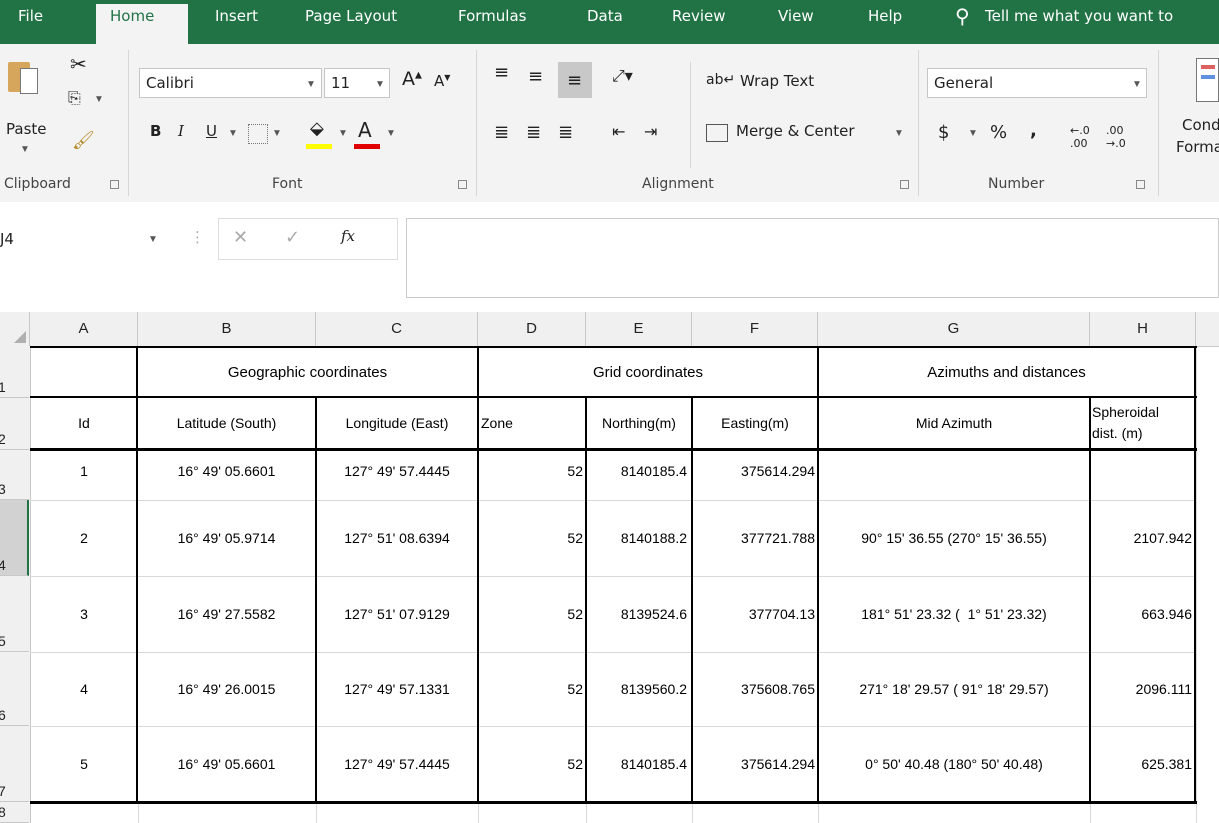  Describe the element at coordinates (637, 689) in the screenshot. I see `cell-northing: 8139560.2` at that location.